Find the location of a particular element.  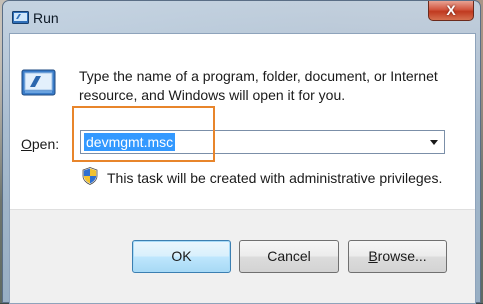

chevron-down-icon is located at coordinates (434, 142).